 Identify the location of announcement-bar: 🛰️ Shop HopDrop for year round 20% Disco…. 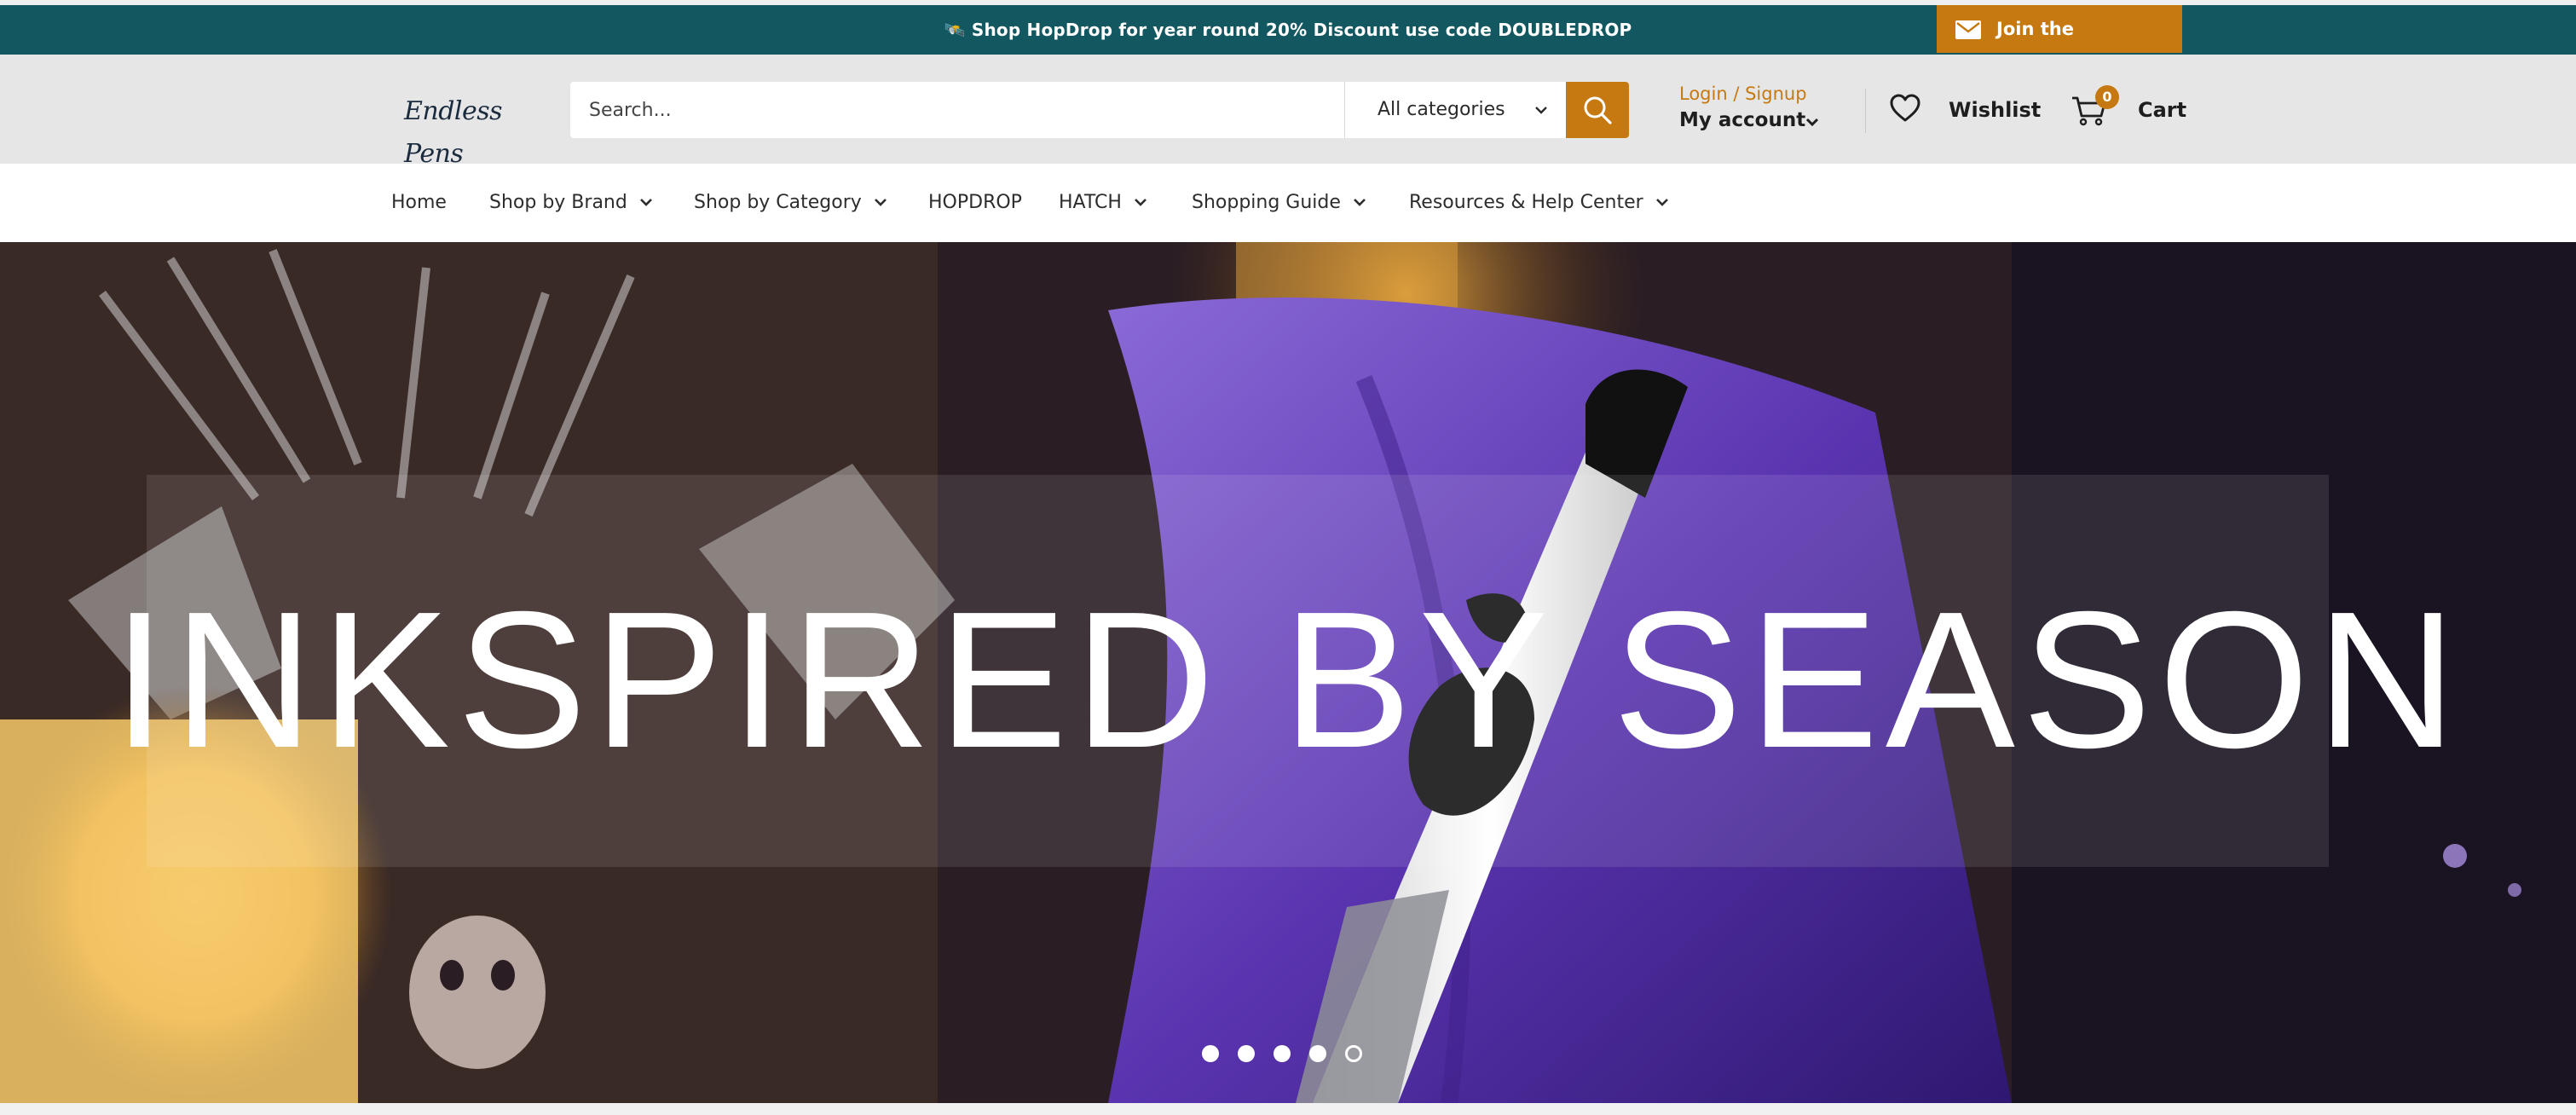
(1288, 46).